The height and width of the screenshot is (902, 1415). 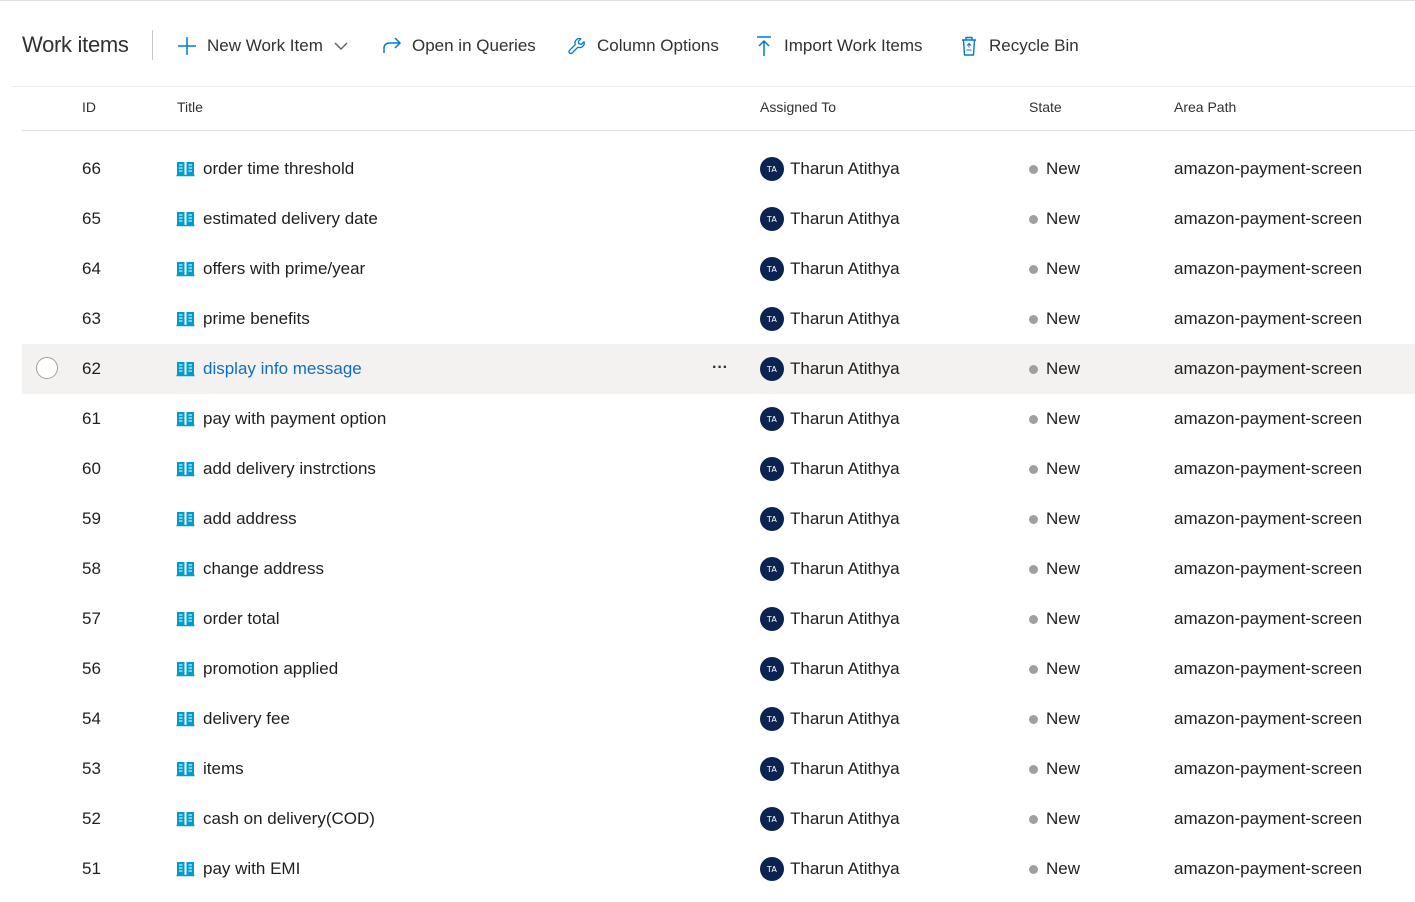 I want to click on work-item-id: 63, so click(x=91, y=318).